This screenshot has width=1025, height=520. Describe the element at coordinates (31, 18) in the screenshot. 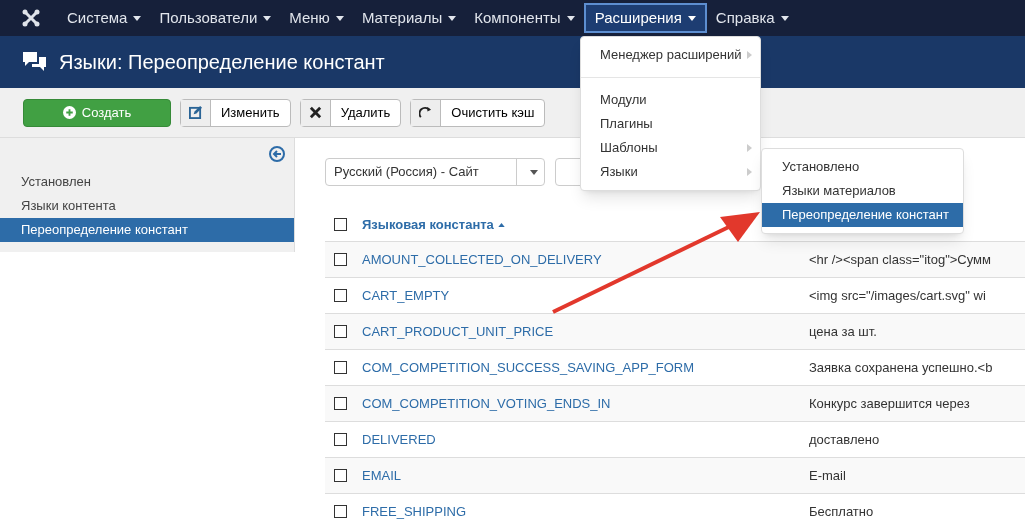

I see `joomla-logo-icon` at that location.